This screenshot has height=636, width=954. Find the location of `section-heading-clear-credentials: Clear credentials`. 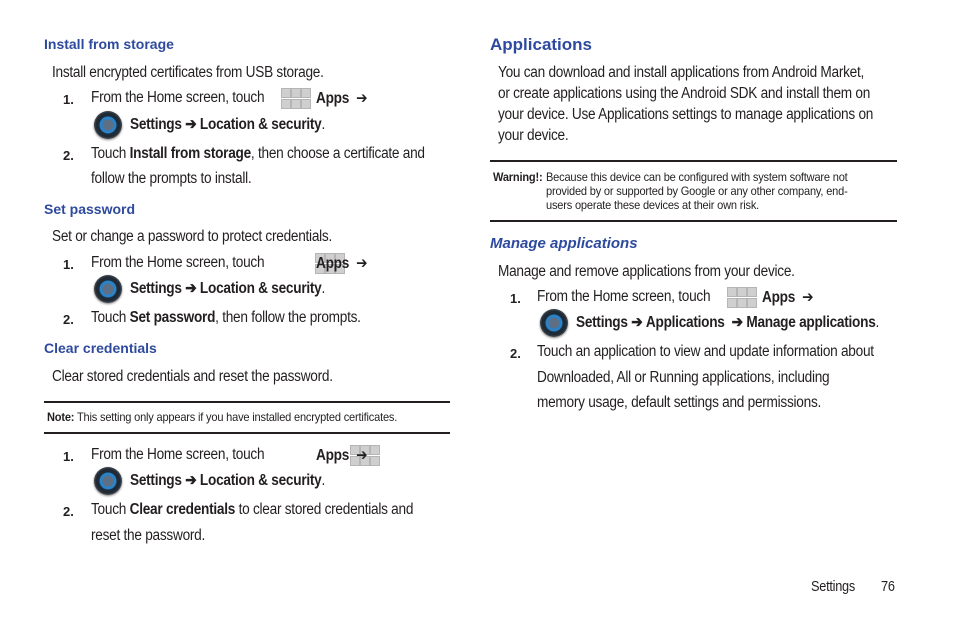

section-heading-clear-credentials: Clear credentials is located at coordinates (100, 348).